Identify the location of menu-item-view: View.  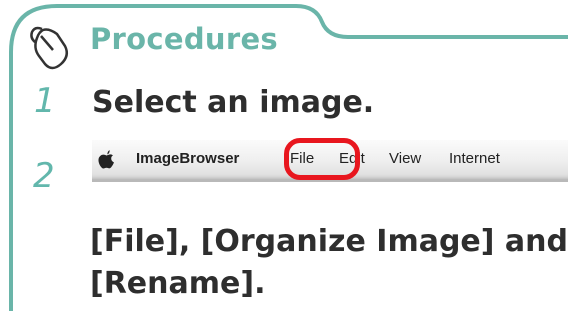
(405, 158).